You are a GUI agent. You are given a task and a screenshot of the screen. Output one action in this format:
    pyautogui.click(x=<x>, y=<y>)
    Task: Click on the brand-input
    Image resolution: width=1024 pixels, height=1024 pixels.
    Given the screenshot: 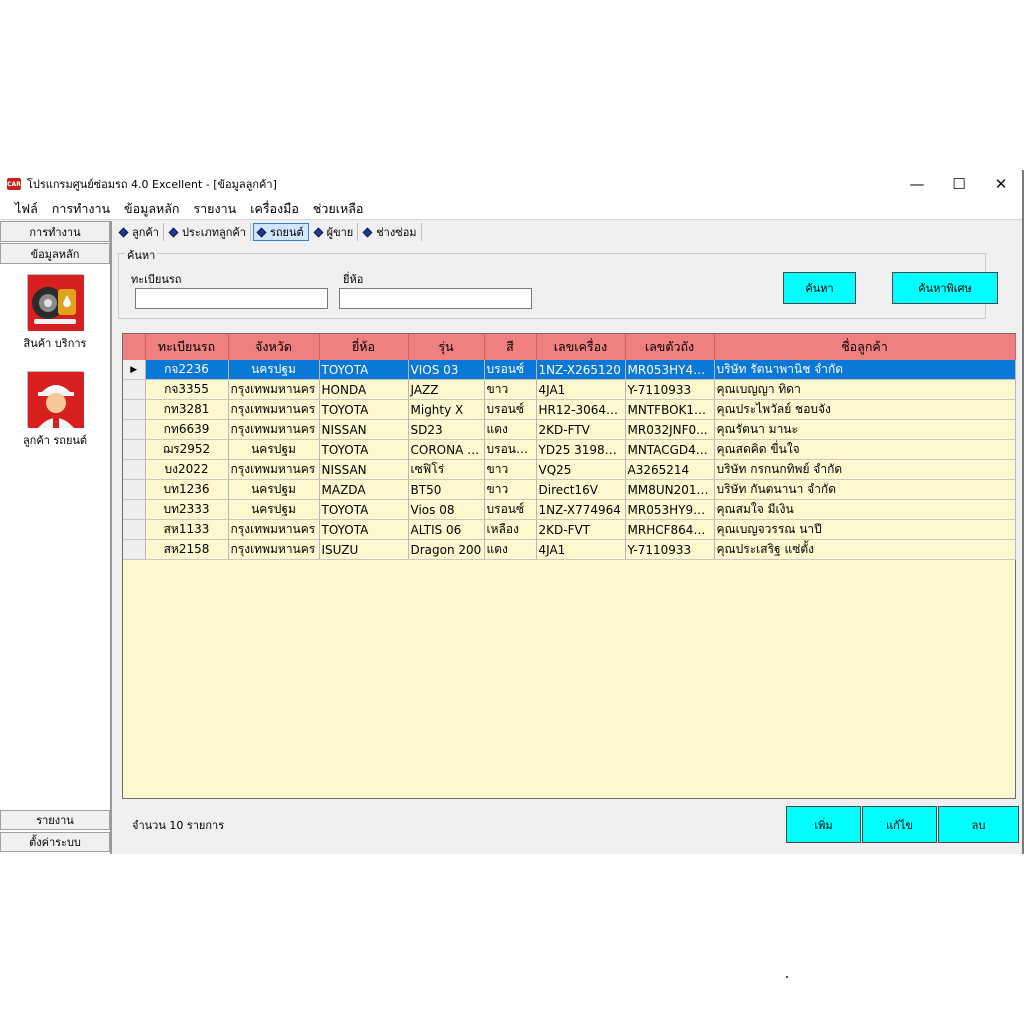 What is the action you would take?
    pyautogui.click(x=435, y=298)
    